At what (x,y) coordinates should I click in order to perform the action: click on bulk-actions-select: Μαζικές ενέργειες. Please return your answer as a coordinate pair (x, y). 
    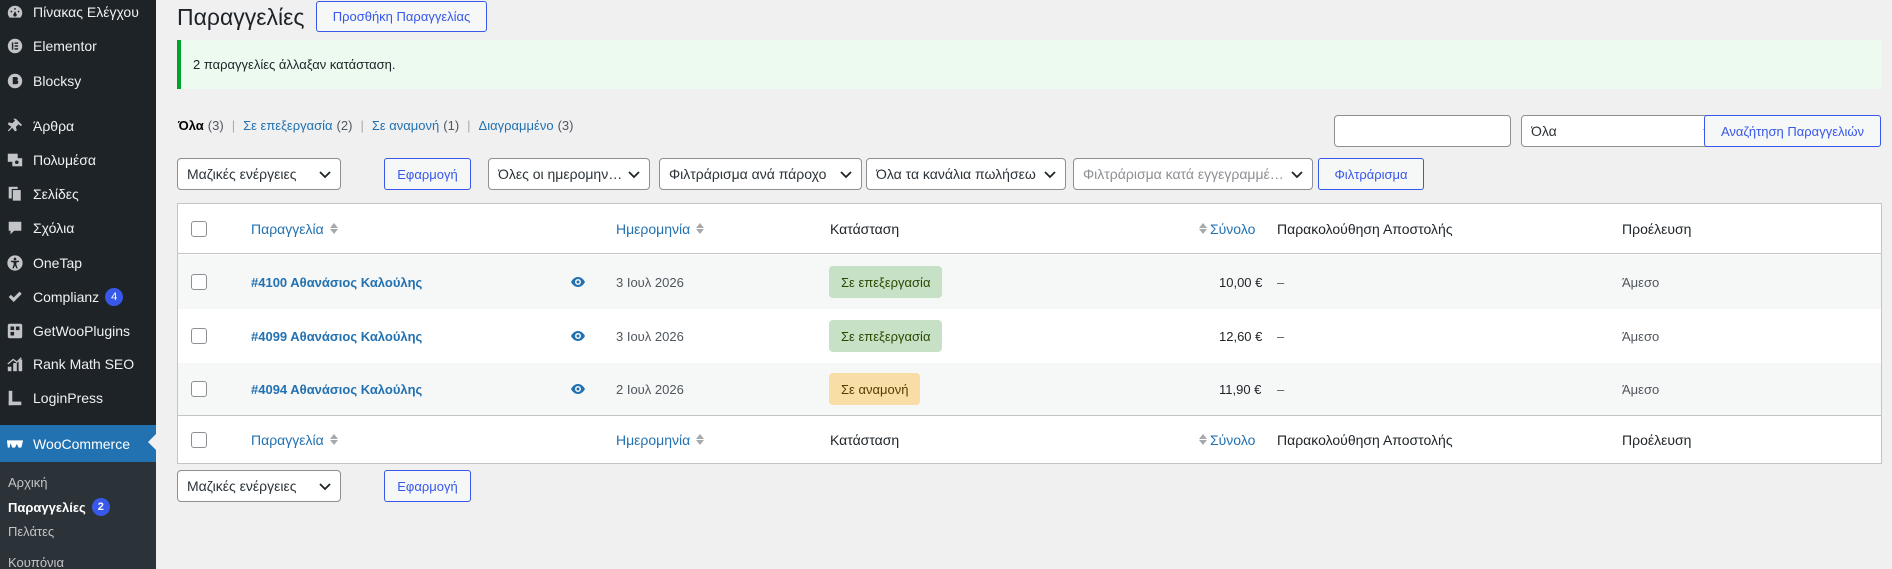
    Looking at the image, I should click on (259, 174).